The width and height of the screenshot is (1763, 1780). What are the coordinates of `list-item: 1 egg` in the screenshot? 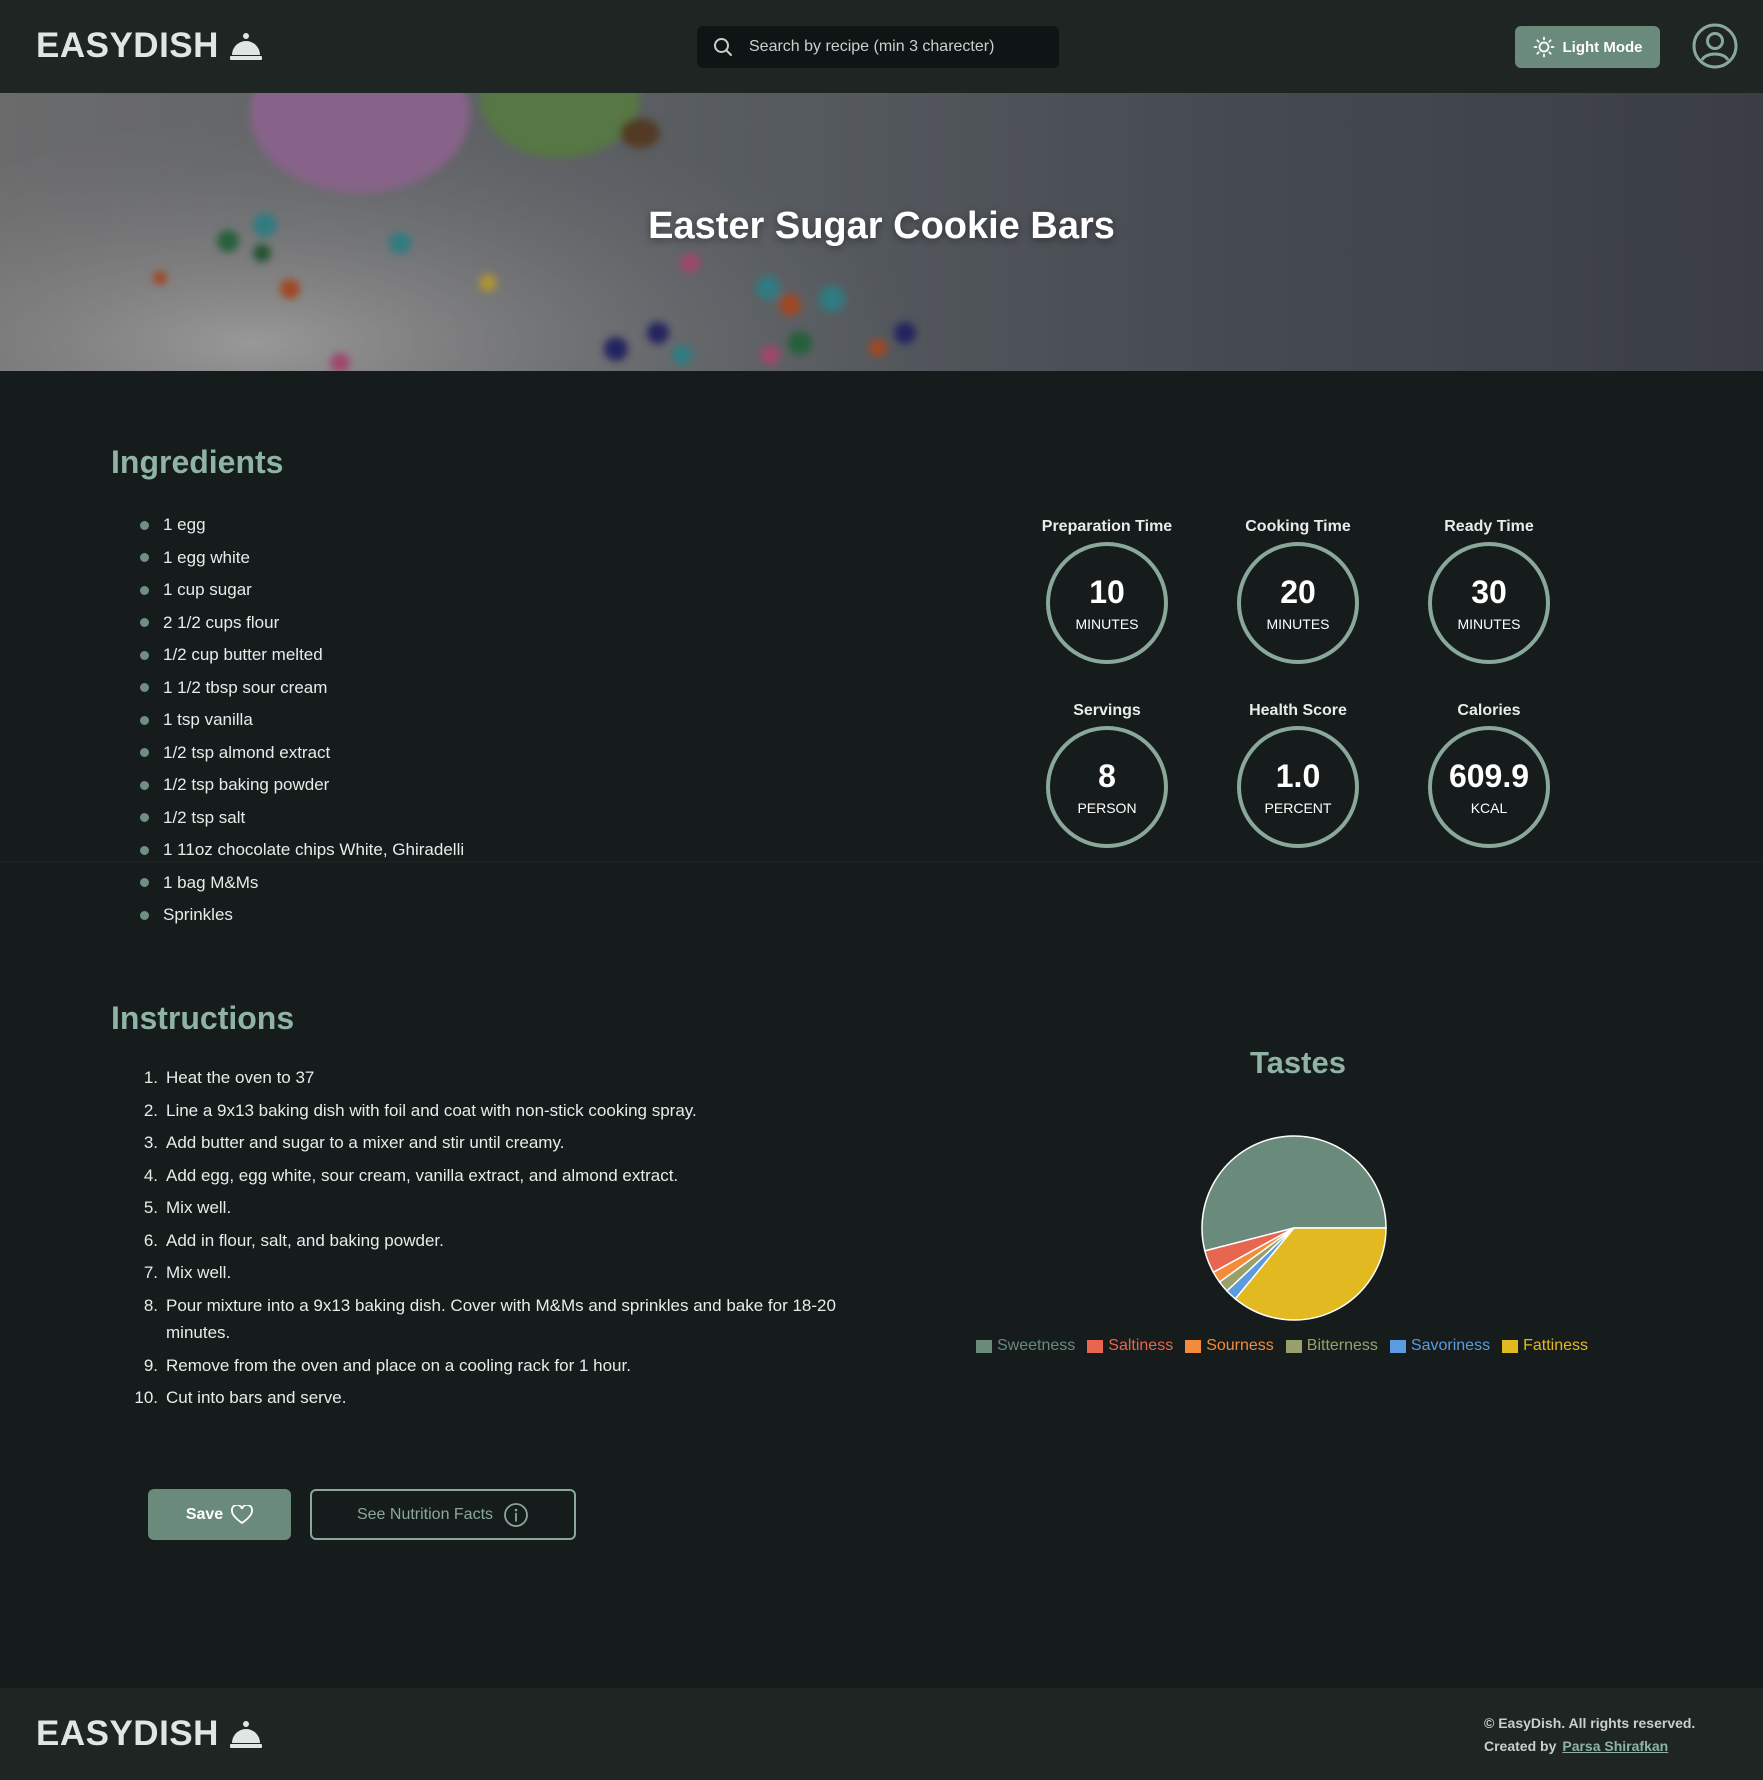 It's located at (302, 525).